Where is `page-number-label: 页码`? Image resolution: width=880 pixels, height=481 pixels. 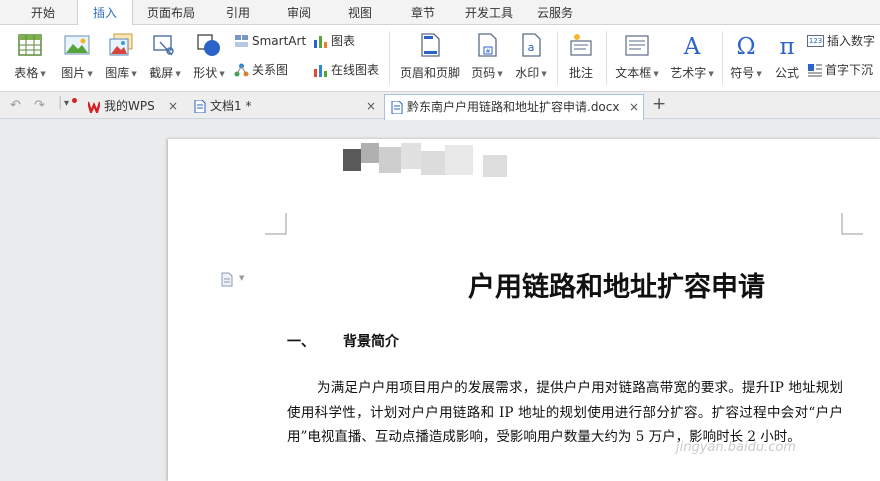 page-number-label: 页码 is located at coordinates (483, 73).